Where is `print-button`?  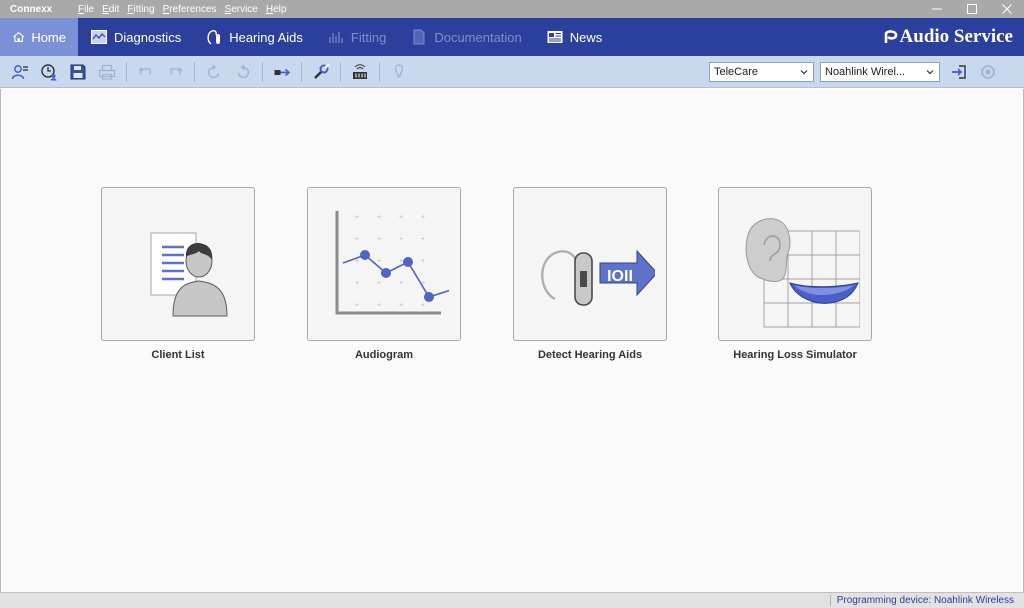
print-button is located at coordinates (107, 72).